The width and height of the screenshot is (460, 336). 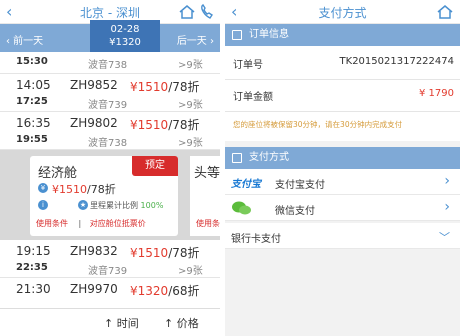 I want to click on flight-number: ZH9852, so click(x=94, y=85).